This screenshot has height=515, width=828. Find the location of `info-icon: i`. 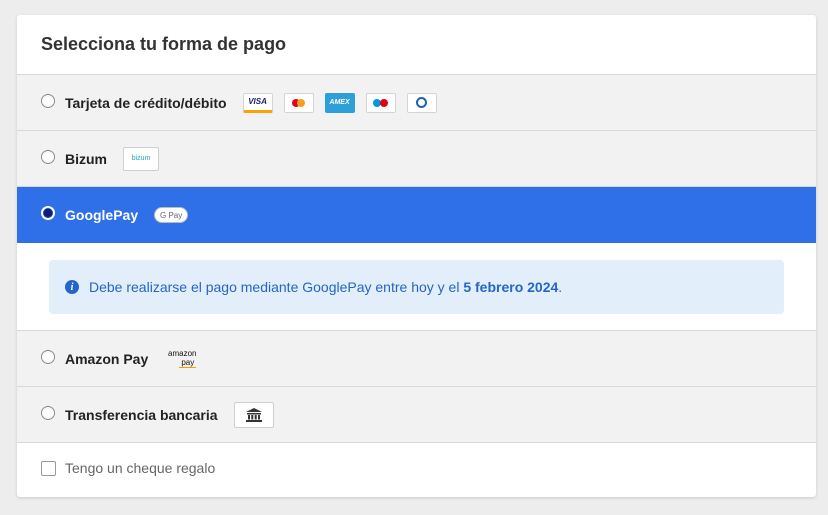

info-icon: i is located at coordinates (72, 287).